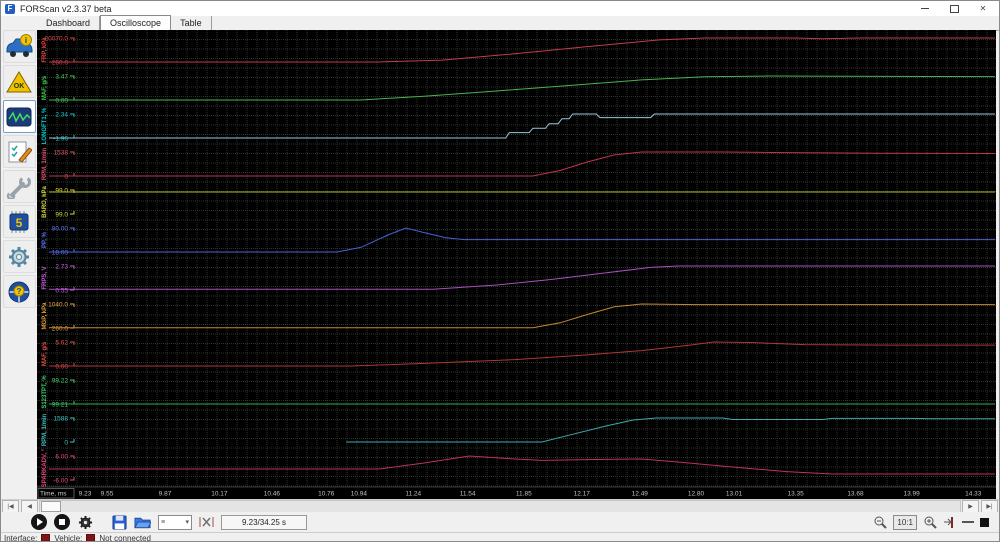 The width and height of the screenshot is (1000, 542). I want to click on time-tick-15: 13.68, so click(855, 494).